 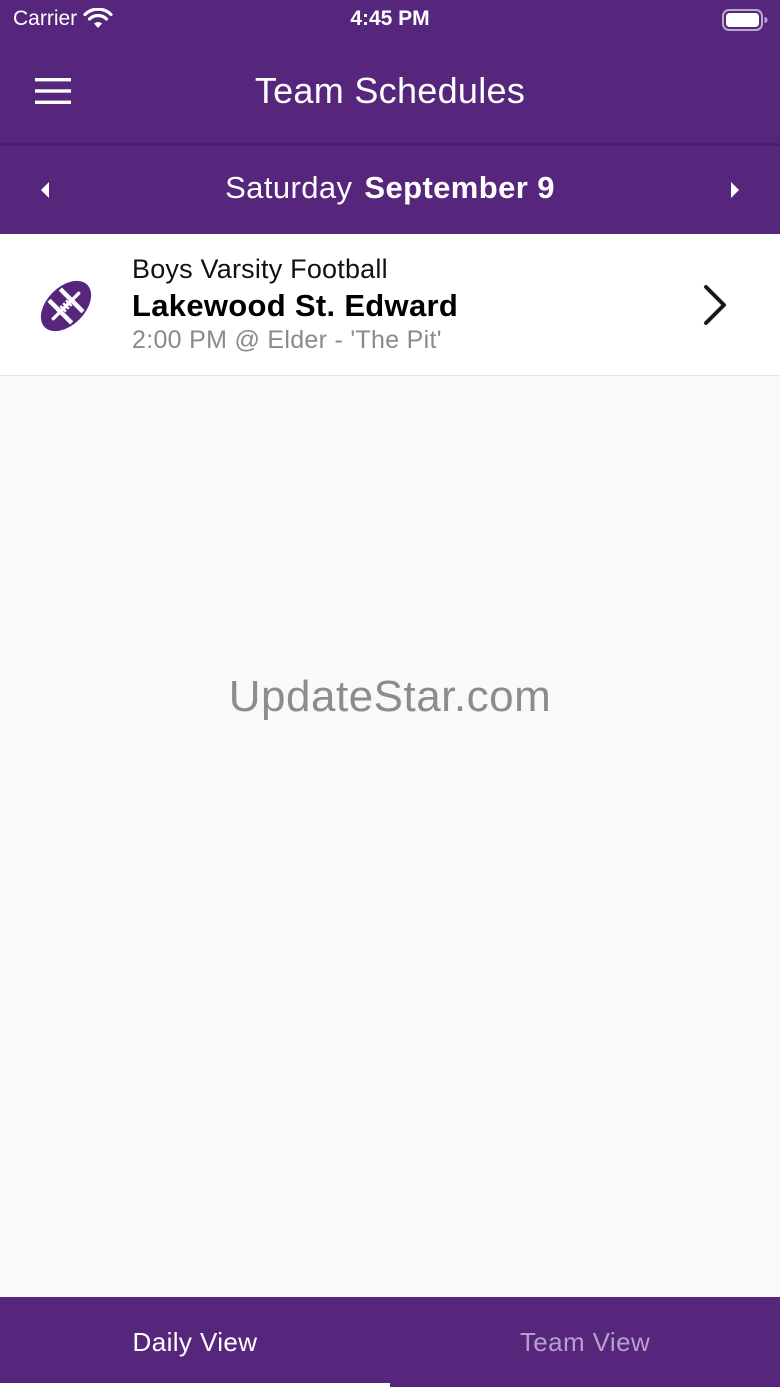 What do you see at coordinates (459, 187) in the screenshot?
I see `date-day: September 9` at bounding box center [459, 187].